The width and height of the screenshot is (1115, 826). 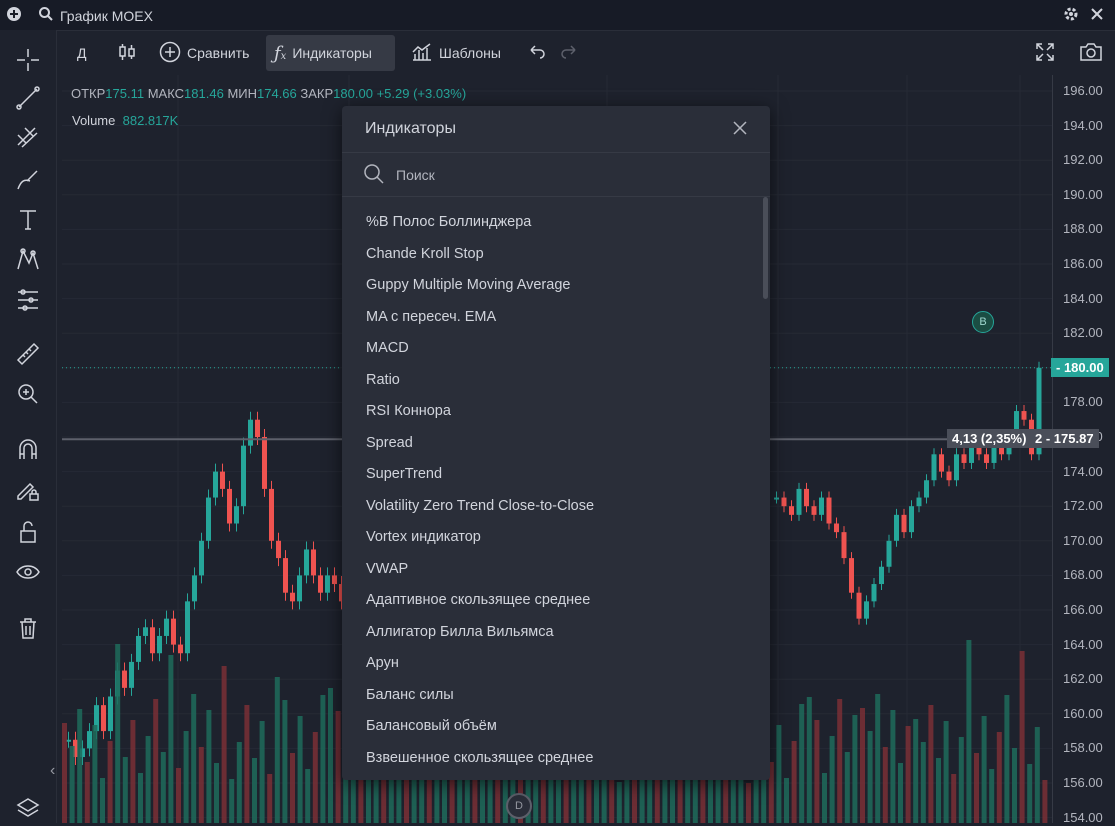 I want to click on zoom-in-icon, so click(x=28, y=394).